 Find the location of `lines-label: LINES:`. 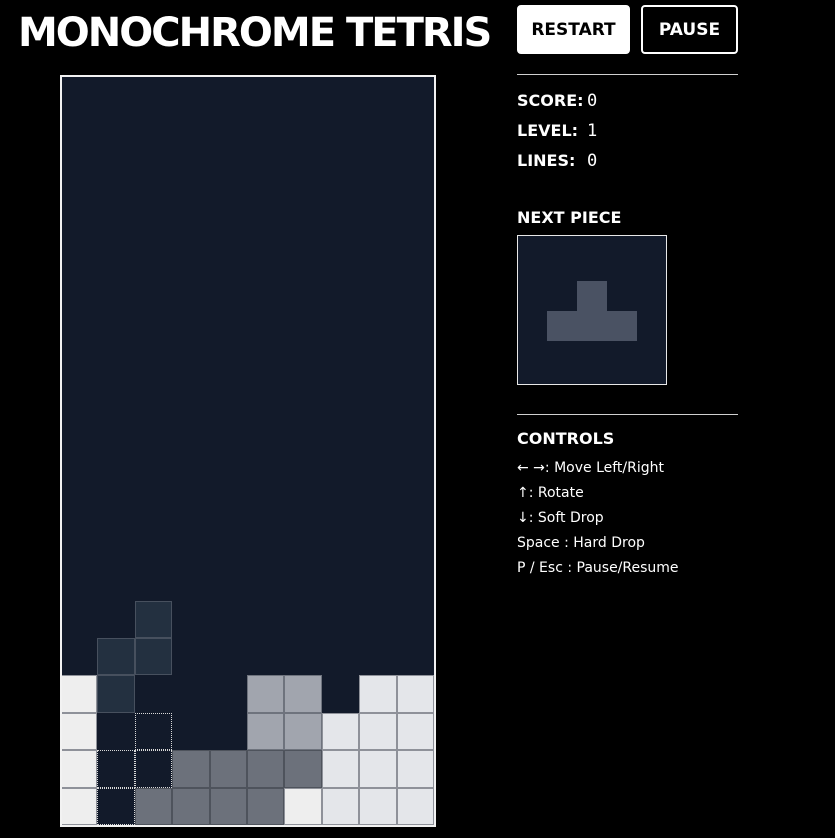

lines-label: LINES: is located at coordinates (546, 160).